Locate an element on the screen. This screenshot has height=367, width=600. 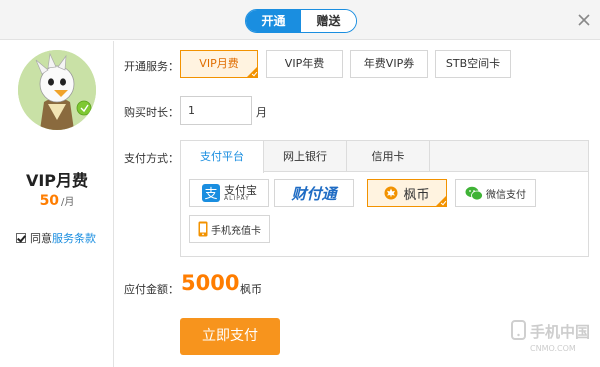
service-vip-monthly: VIP月费 is located at coordinates (219, 64).